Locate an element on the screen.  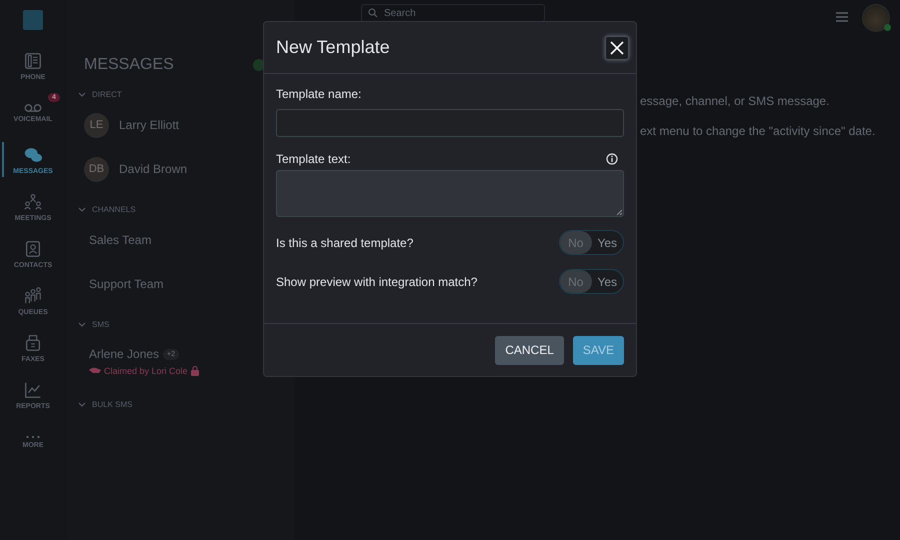
claim-status: Claimed by Lori Cole is located at coordinates (146, 371).